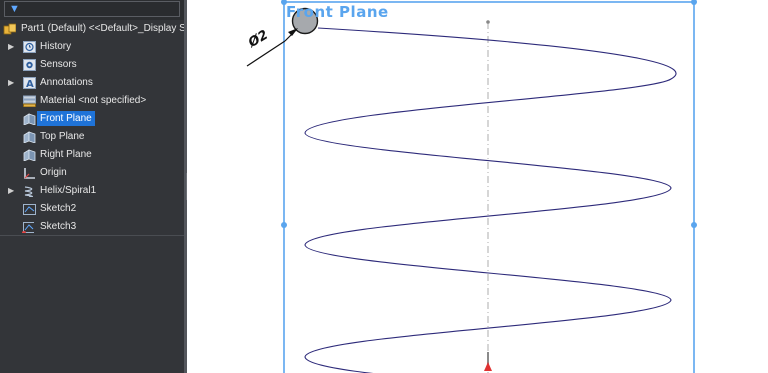 Image resolution: width=768 pixels, height=373 pixels. I want to click on origin-icon, so click(29, 173).